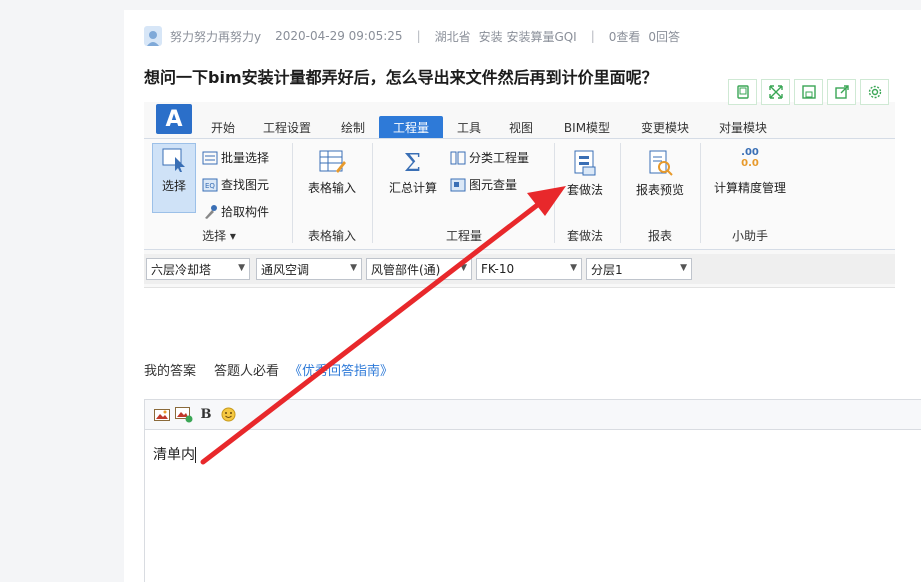 This screenshot has height=582, width=921. Describe the element at coordinates (184, 415) in the screenshot. I see `gallery-icon` at that location.